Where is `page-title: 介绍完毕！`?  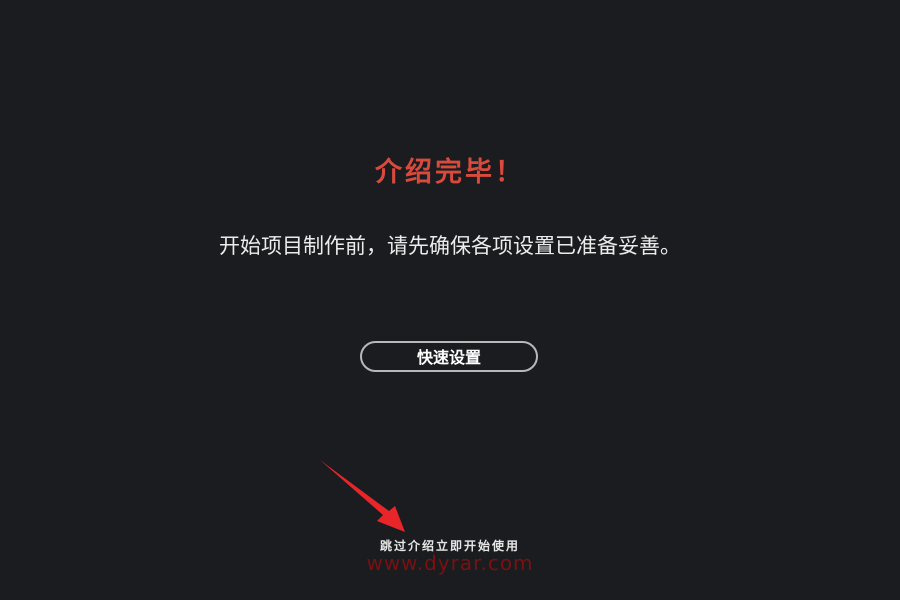 page-title: 介绍完毕！ is located at coordinates (450, 172).